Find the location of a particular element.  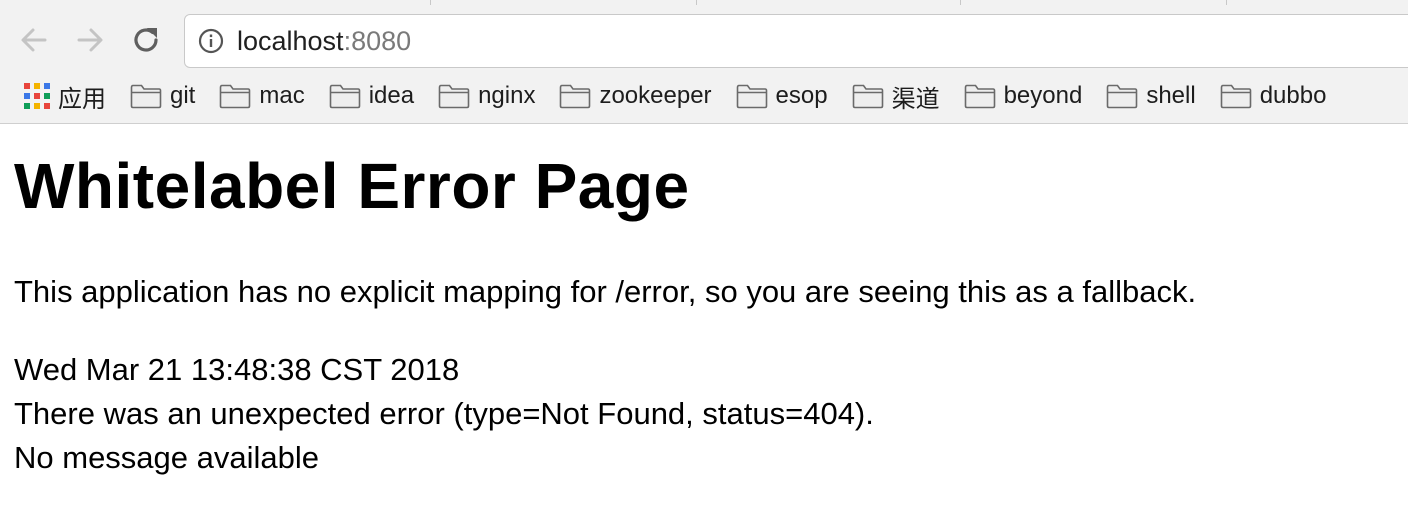

bookmarks-bar: 应用 git mac idea nginx zookeeper esop 渠道 is located at coordinates (704, 96).